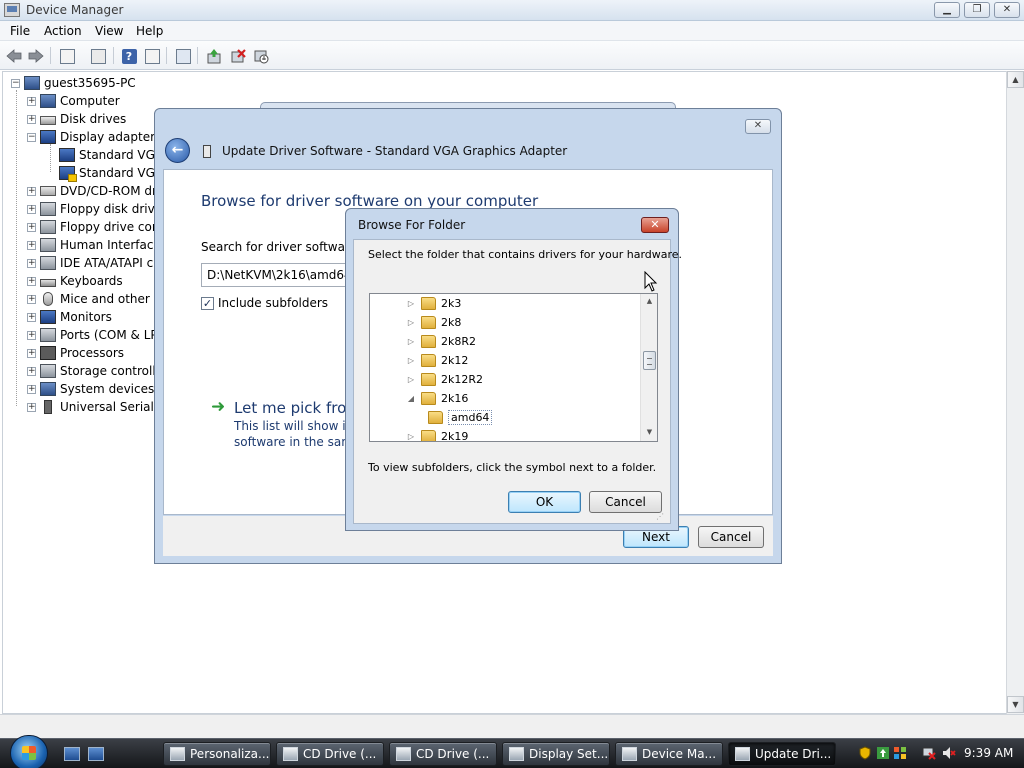 The height and width of the screenshot is (768, 1024). I want to click on tree-category-item: + Floppy disk drive, so click(94, 209).